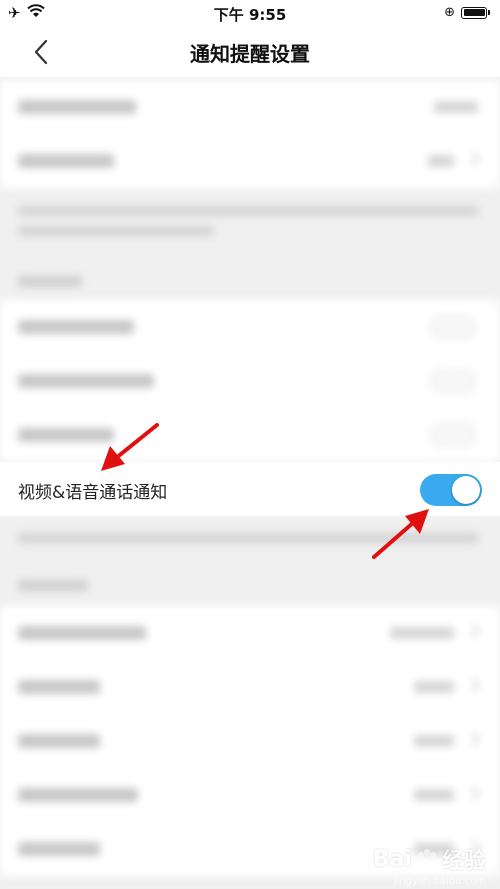 This screenshot has width=500, height=889. I want to click on page-title: 通知提醒设置, so click(250, 54).